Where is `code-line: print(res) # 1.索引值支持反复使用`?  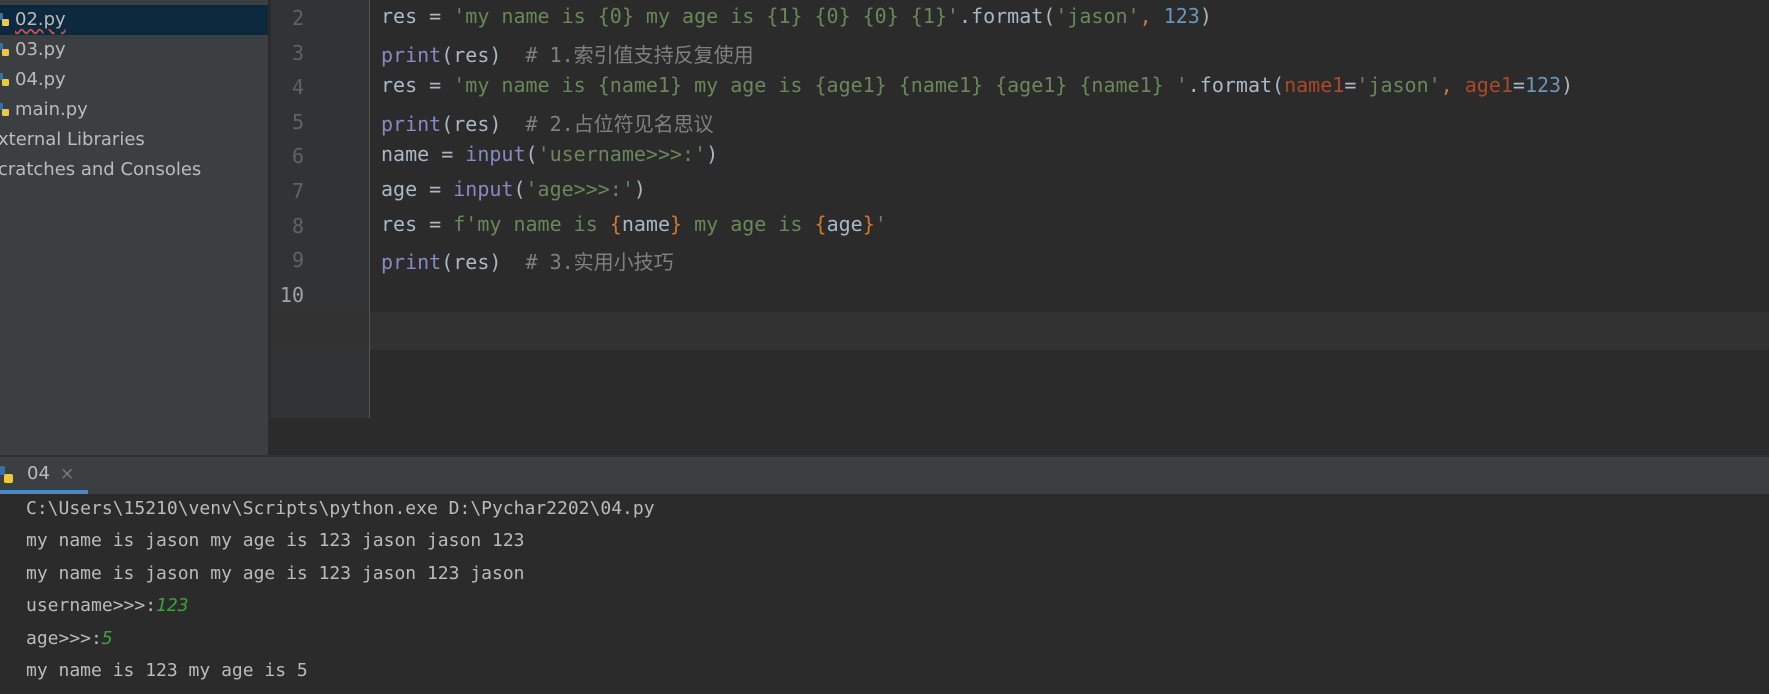 code-line: print(res) # 1.索引值支持反复使用 is located at coordinates (567, 53).